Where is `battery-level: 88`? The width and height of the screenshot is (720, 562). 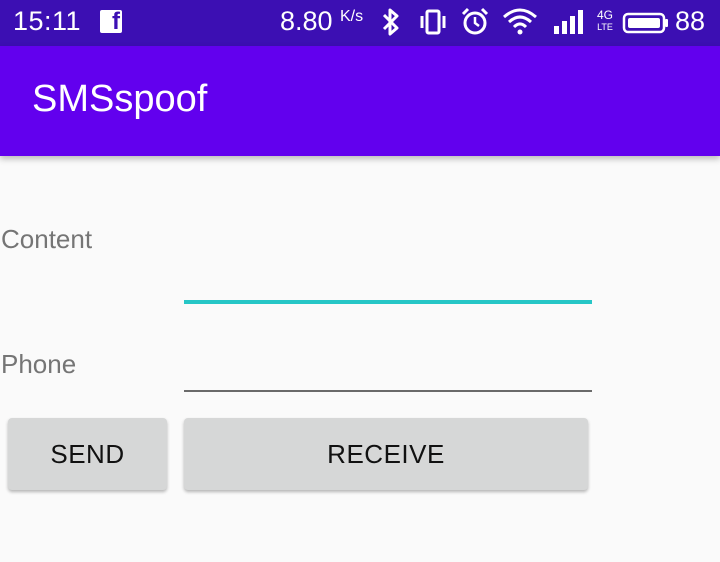
battery-level: 88 is located at coordinates (690, 21).